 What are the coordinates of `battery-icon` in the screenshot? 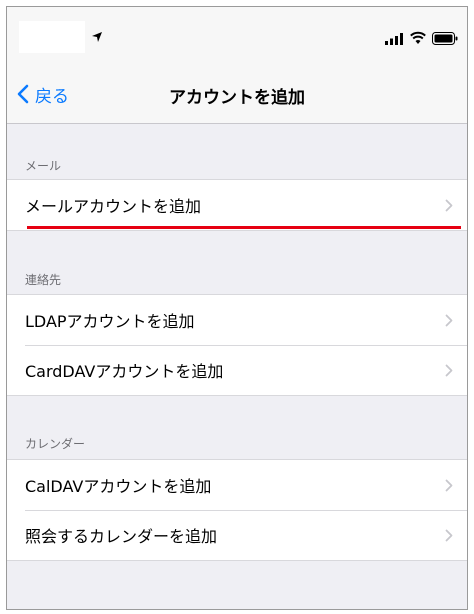 It's located at (445, 38).